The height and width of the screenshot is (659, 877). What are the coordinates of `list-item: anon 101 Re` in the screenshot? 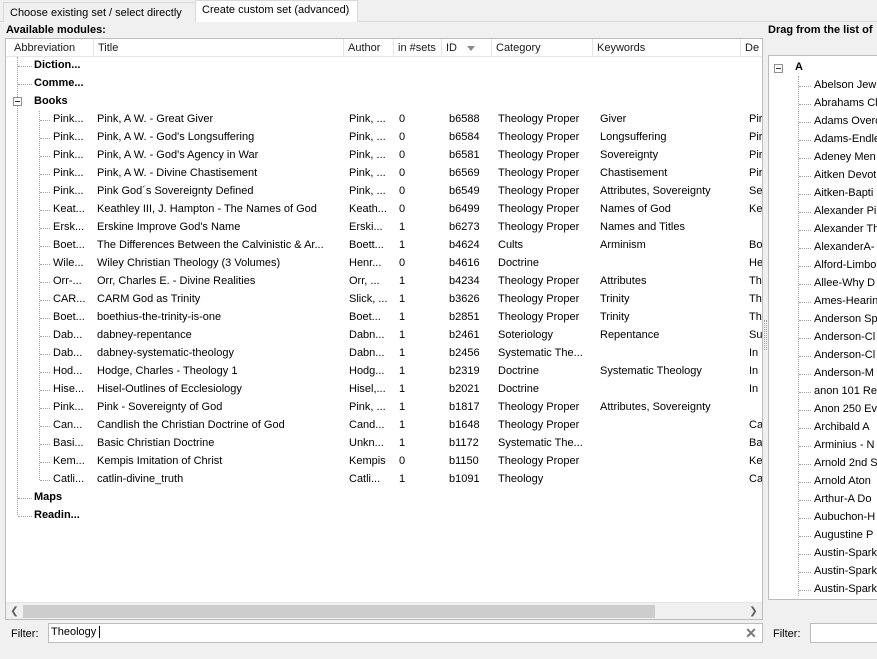 It's located at (823, 392).